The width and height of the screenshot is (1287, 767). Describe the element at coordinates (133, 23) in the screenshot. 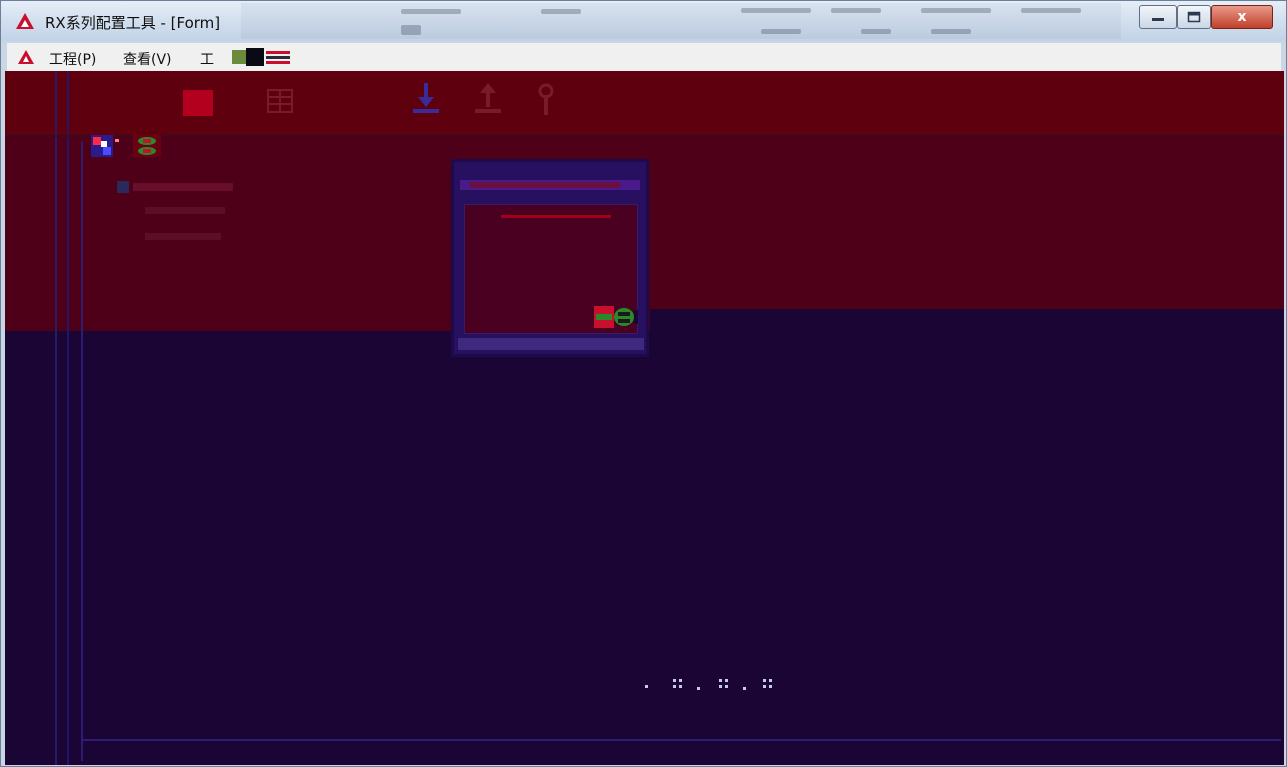

I see `window-title: RX系列配置工具 - [Form]` at that location.